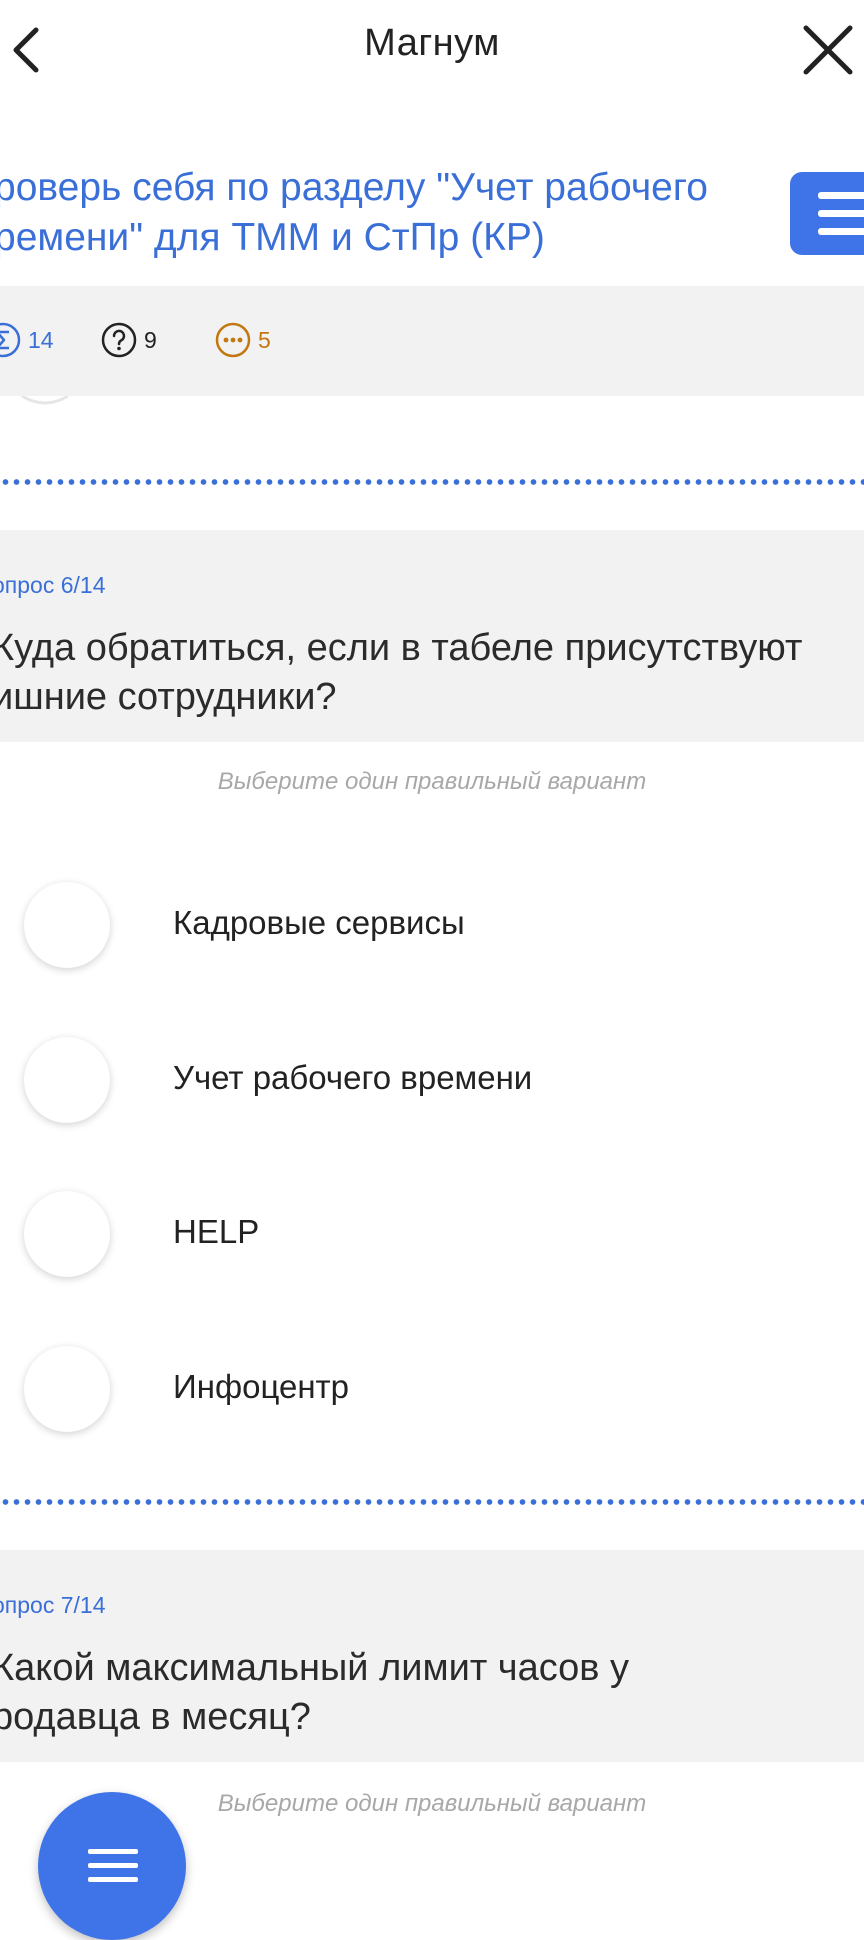 The height and width of the screenshot is (1940, 864). What do you see at coordinates (432, 1389) in the screenshot?
I see `answer-option: Инфоцентр` at bounding box center [432, 1389].